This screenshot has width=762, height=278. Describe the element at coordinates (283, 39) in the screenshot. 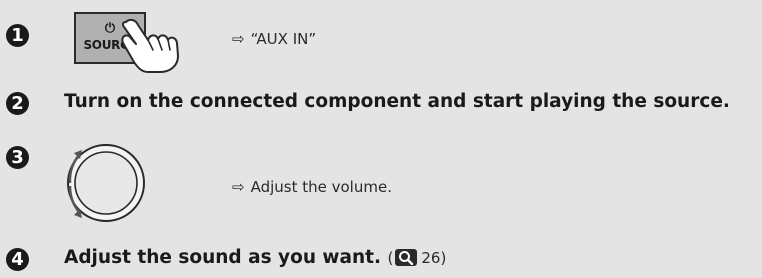

I see `step-1-result-text: “AUX IN”` at that location.